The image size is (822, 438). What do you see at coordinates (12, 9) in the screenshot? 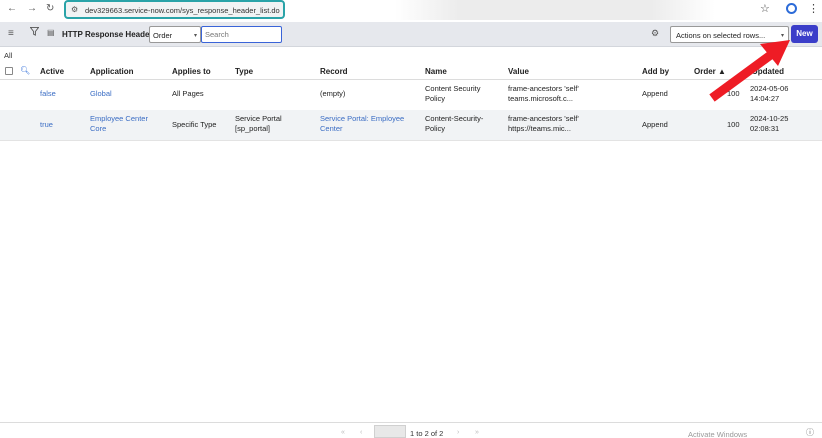
I see `back-arrow-icon: ←` at bounding box center [12, 9].